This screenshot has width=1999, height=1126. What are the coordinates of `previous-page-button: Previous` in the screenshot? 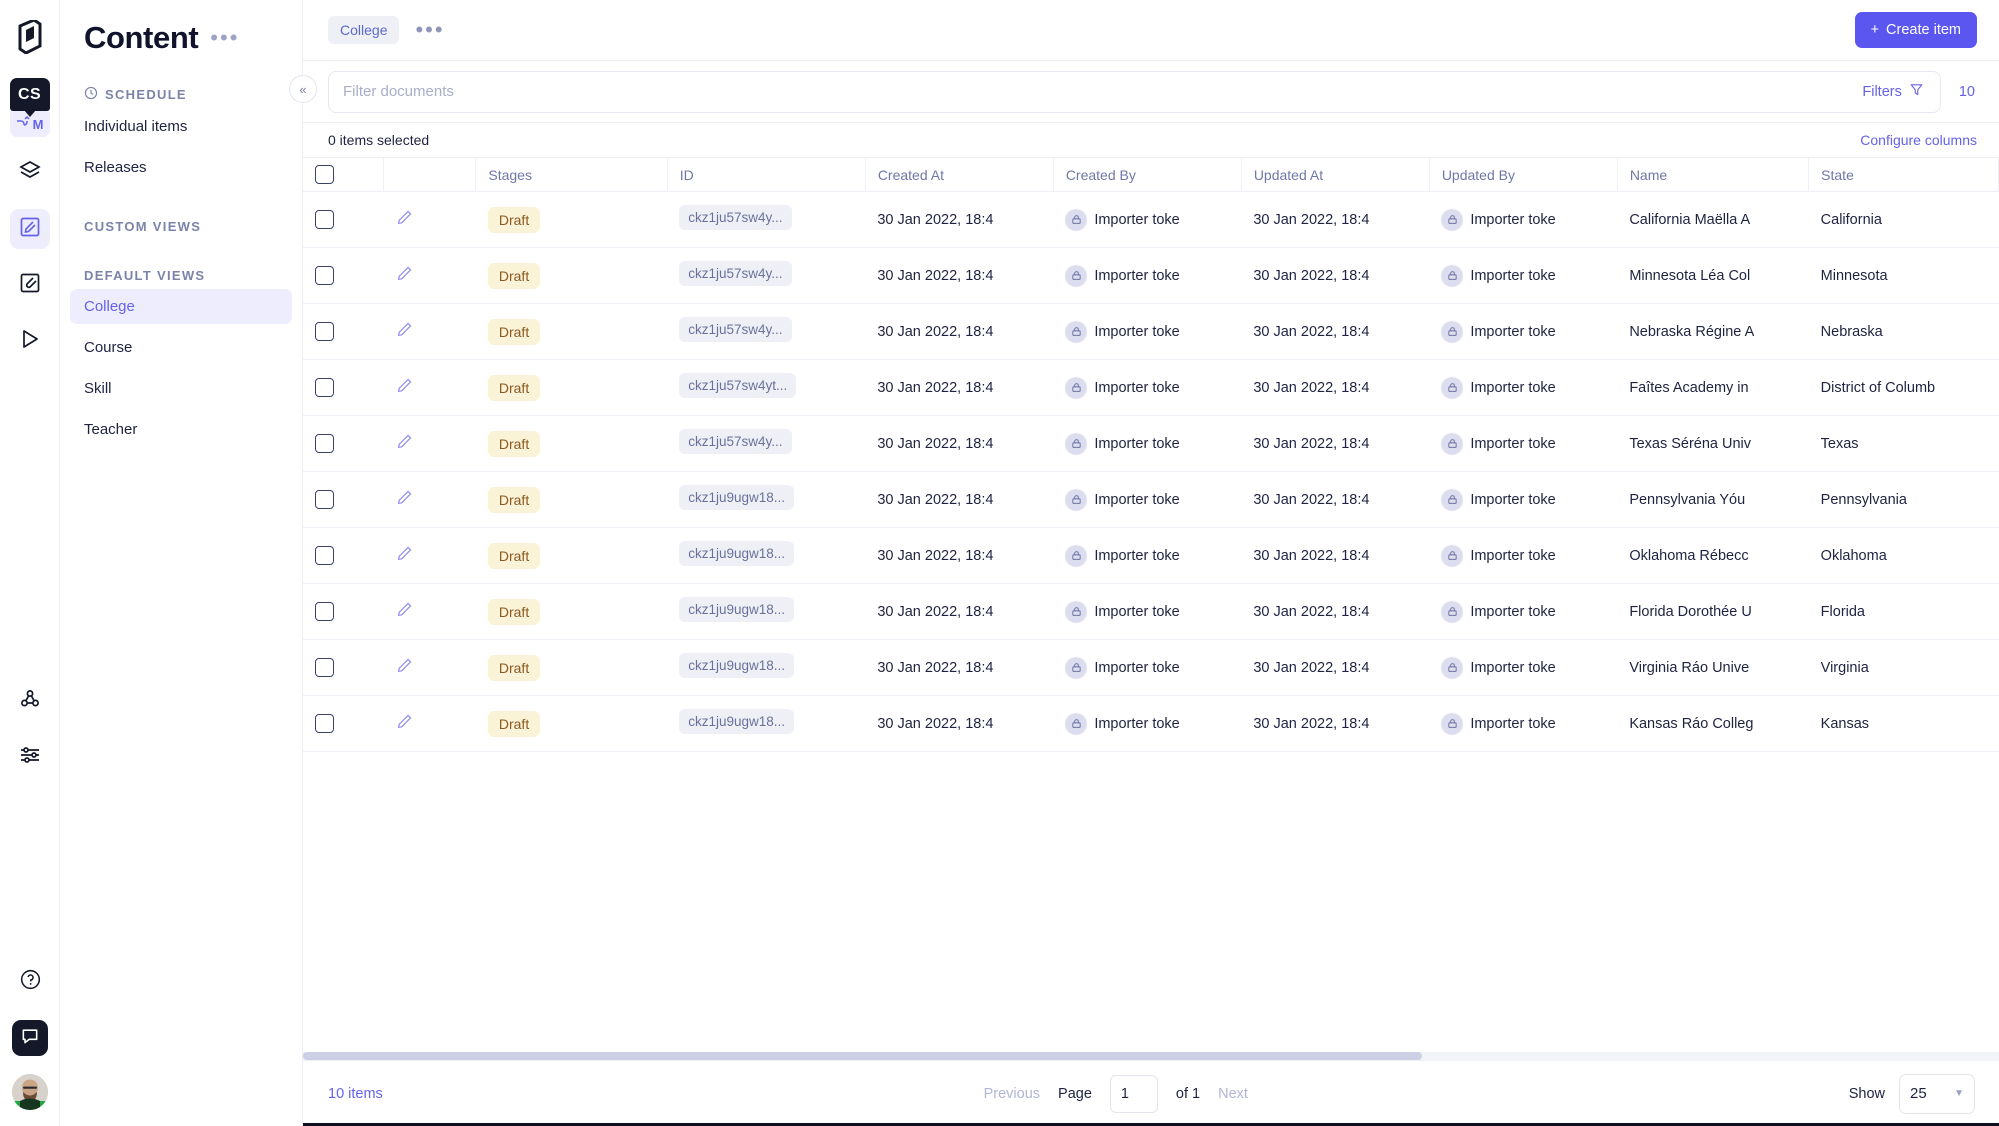 It's located at (1012, 1094).